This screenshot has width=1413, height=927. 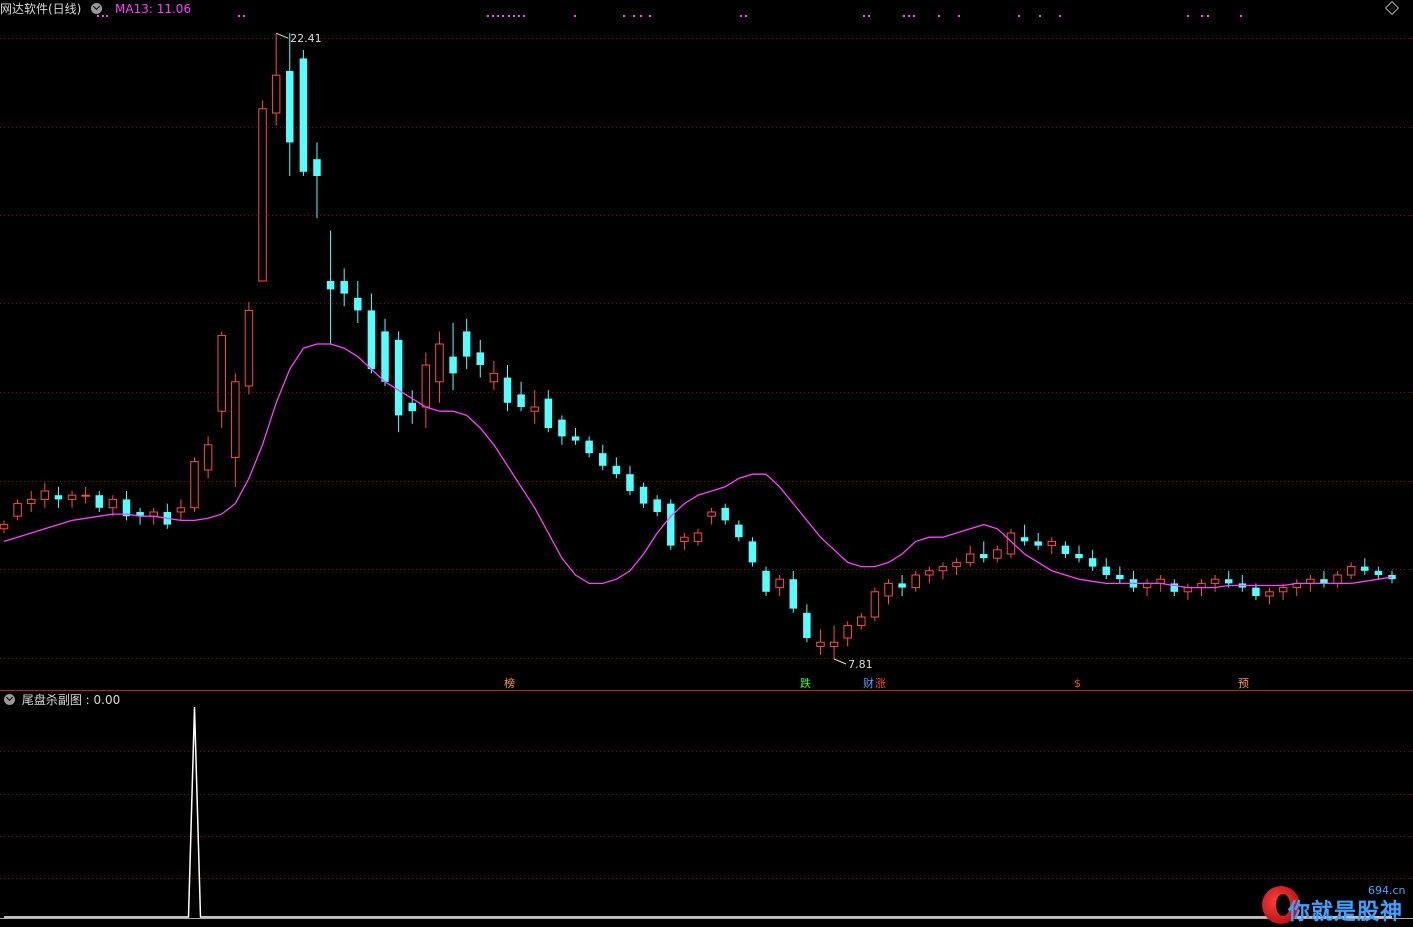 What do you see at coordinates (71, 700) in the screenshot?
I see `indicator-title: 尾盘杀副图 : 0.00` at bounding box center [71, 700].